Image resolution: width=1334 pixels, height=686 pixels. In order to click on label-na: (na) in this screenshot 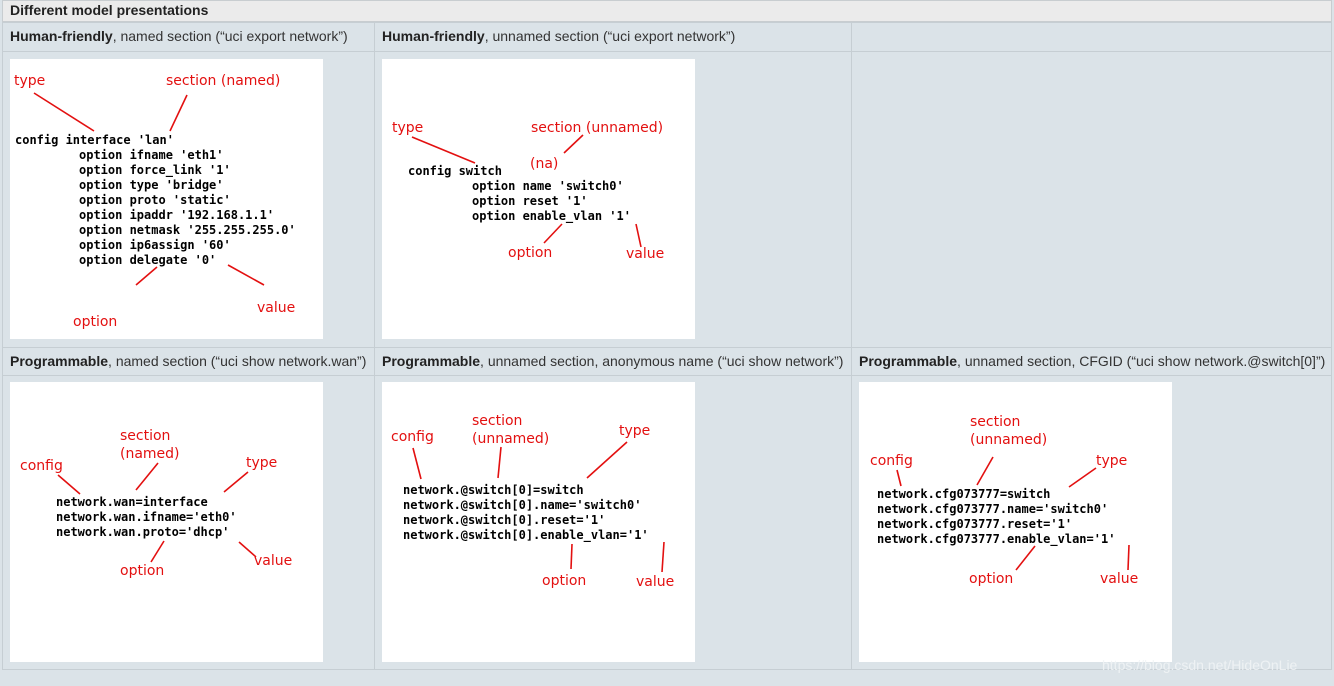, I will do `click(544, 164)`.